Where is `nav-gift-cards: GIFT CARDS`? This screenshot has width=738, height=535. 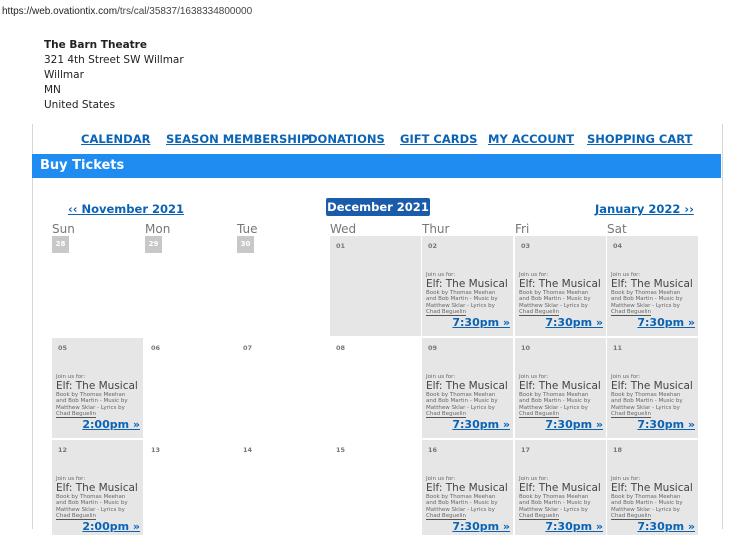 nav-gift-cards: GIFT CARDS is located at coordinates (438, 139).